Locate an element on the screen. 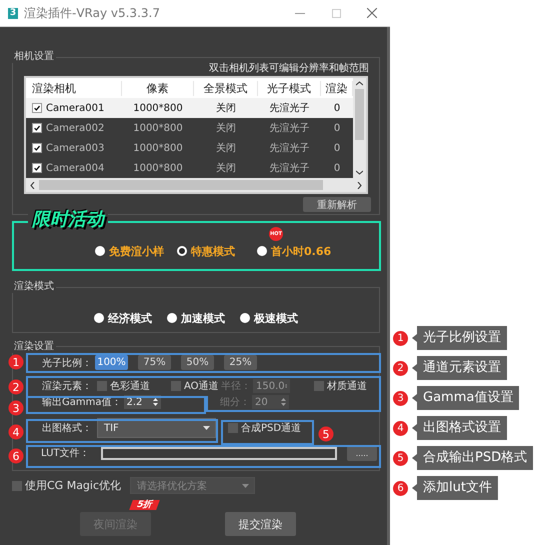  column-header: 光子模式 is located at coordinates (289, 88).